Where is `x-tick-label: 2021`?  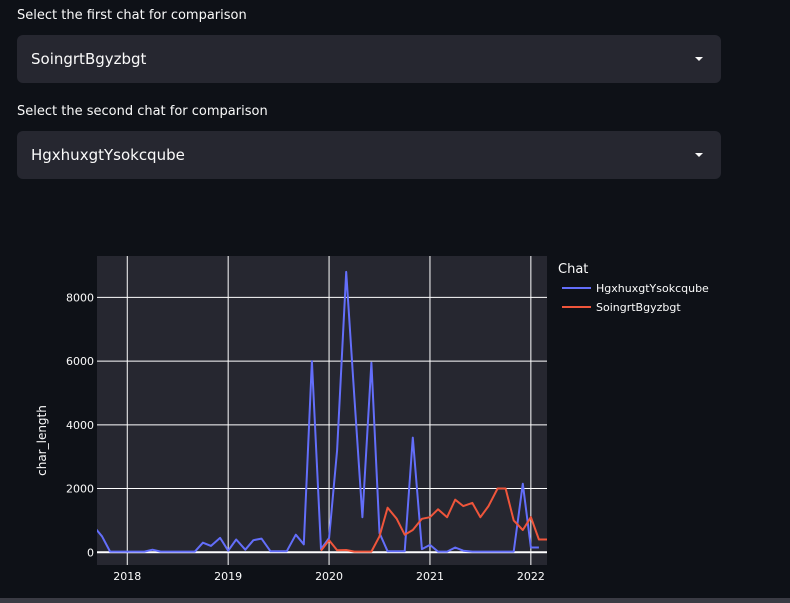 x-tick-label: 2021 is located at coordinates (430, 576).